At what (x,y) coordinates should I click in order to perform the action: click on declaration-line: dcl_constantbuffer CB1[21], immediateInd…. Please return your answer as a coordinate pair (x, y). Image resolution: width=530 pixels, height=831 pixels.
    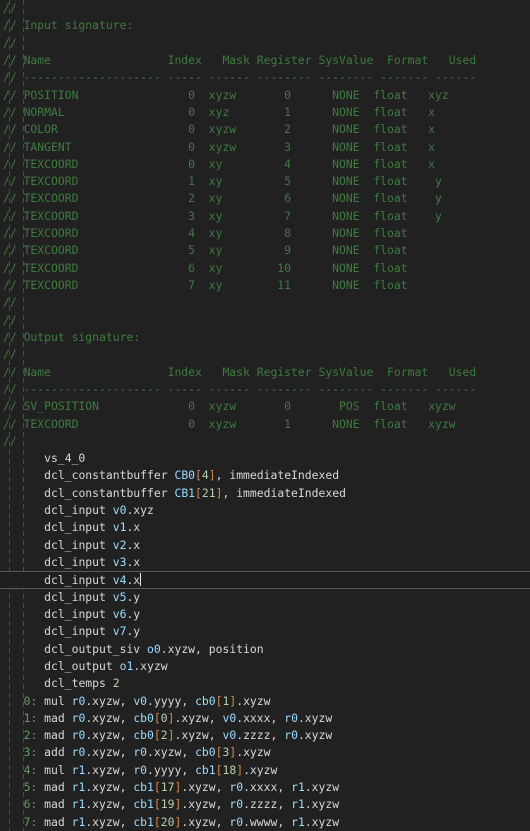
    Looking at the image, I should click on (265, 493).